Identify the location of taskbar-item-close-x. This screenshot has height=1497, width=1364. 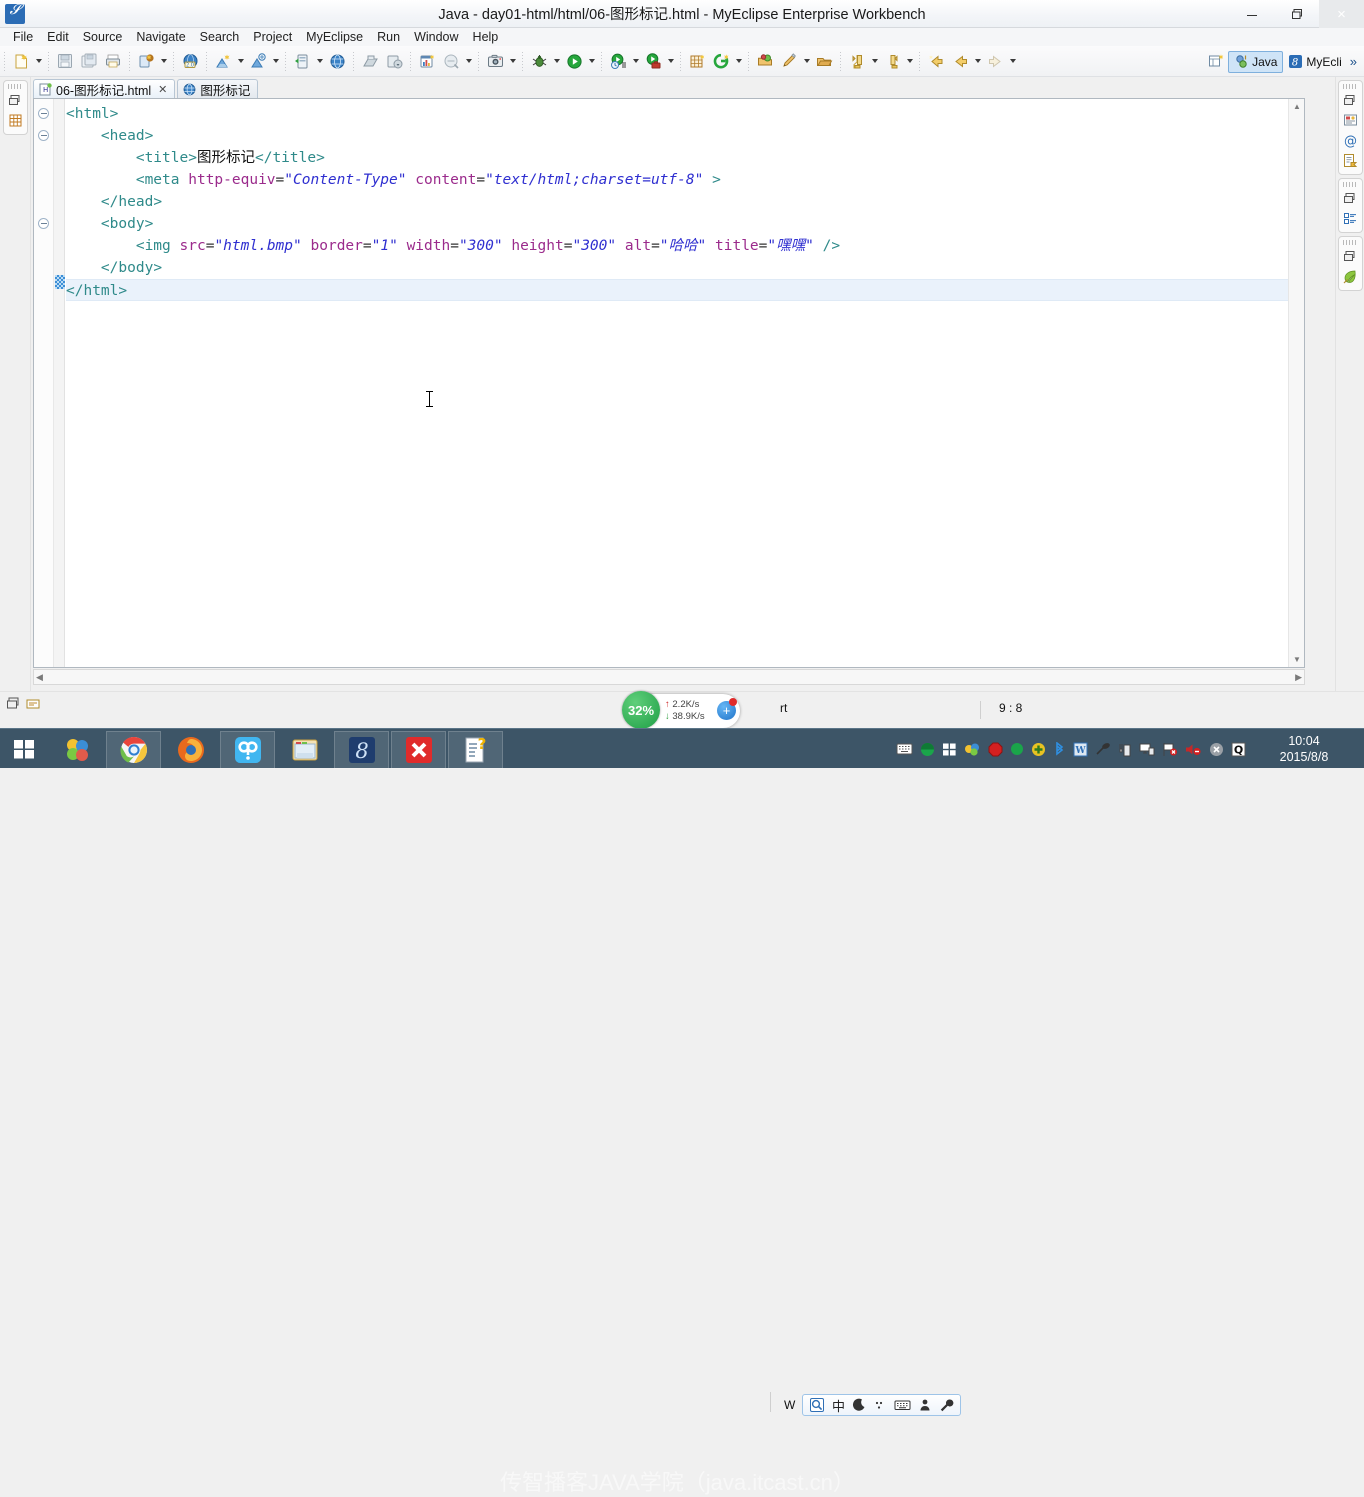
(418, 749).